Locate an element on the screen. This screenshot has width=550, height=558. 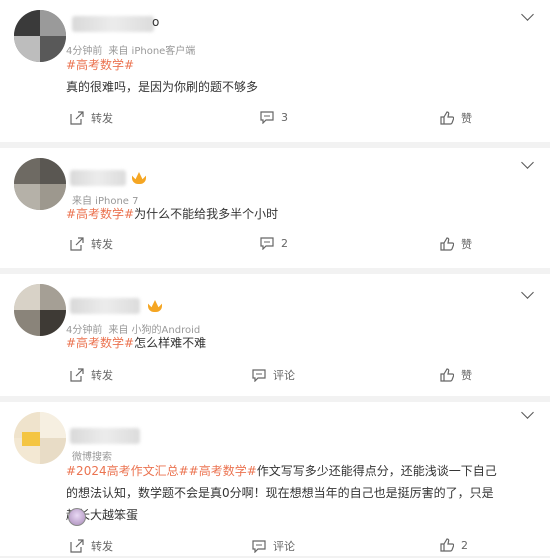
comment-body: 真的很难吗，是因为你刷的题不够多 is located at coordinates (162, 87).